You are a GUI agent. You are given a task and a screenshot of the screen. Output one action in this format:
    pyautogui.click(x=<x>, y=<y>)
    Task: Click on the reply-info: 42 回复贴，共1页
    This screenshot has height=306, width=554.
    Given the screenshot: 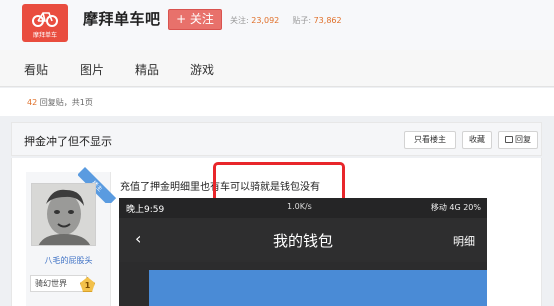 What is the action you would take?
    pyautogui.click(x=60, y=102)
    